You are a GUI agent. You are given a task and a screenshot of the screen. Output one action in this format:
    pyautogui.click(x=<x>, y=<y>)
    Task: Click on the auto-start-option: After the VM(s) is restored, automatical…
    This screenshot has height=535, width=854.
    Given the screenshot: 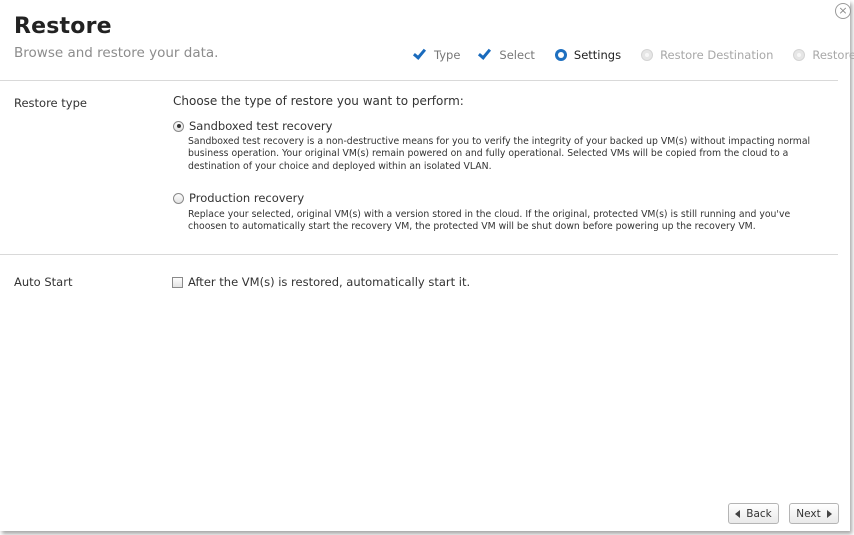 What is the action you would take?
    pyautogui.click(x=321, y=282)
    